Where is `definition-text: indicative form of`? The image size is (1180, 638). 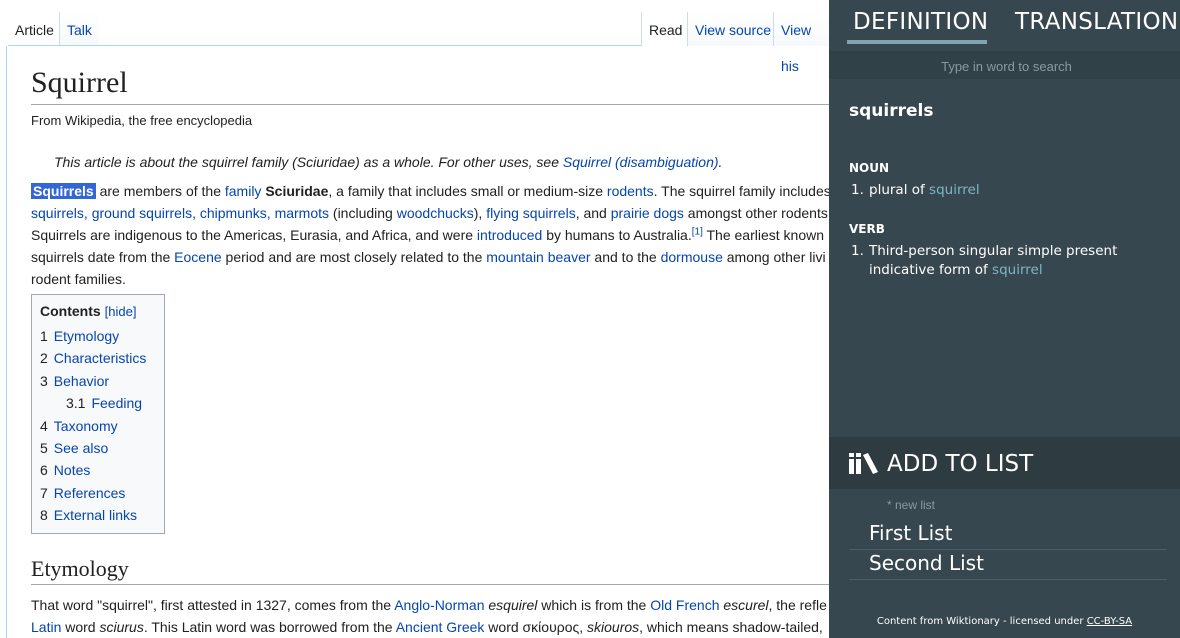
definition-text: indicative form of is located at coordinates (931, 270).